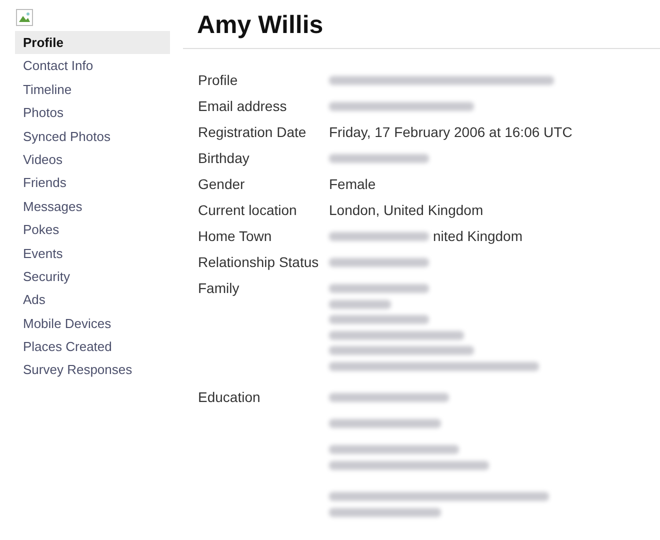 This screenshot has width=660, height=540. I want to click on field-label: Registration Date, so click(253, 132).